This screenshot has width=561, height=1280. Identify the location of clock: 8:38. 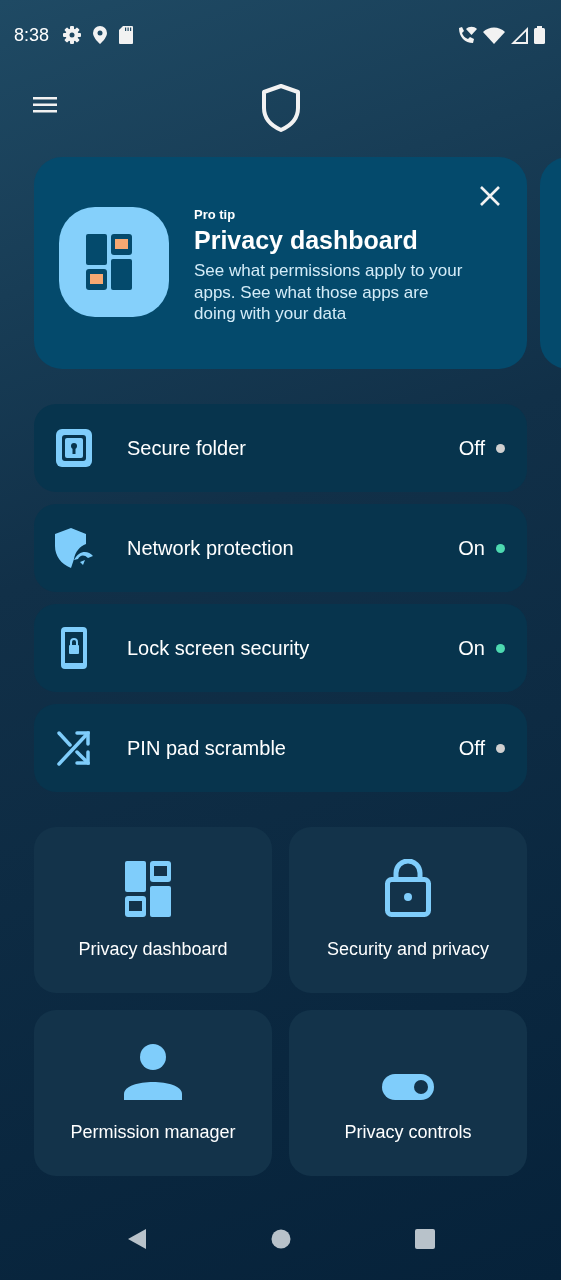
(32, 35).